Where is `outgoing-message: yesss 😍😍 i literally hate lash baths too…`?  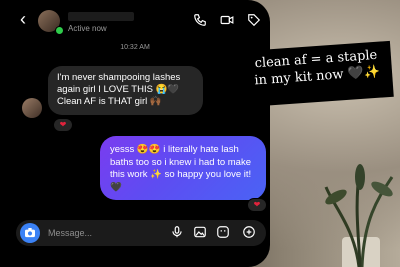
outgoing-message: yesss 😍😍 i literally hate lash baths too… is located at coordinates (183, 168).